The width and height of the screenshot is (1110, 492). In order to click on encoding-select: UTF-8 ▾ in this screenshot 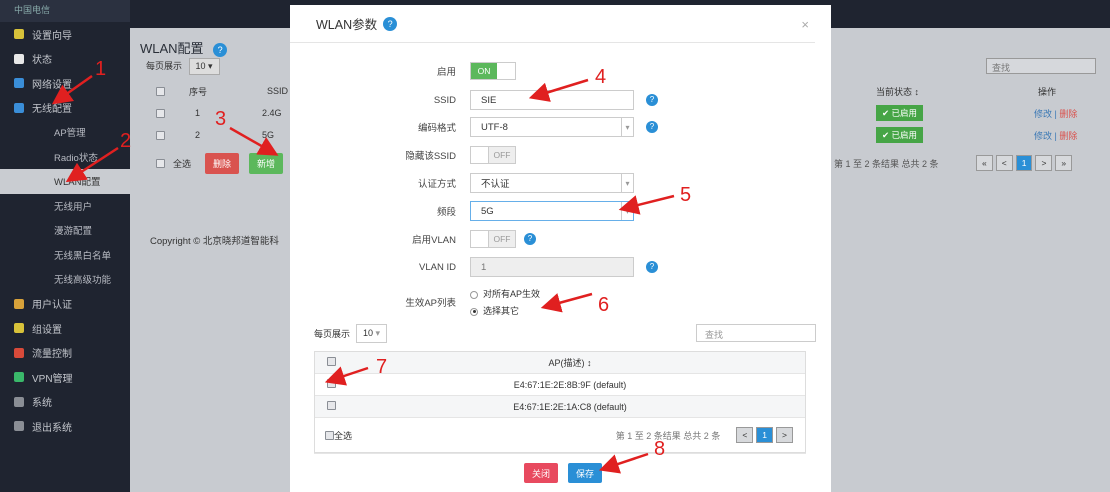, I will do `click(552, 127)`.